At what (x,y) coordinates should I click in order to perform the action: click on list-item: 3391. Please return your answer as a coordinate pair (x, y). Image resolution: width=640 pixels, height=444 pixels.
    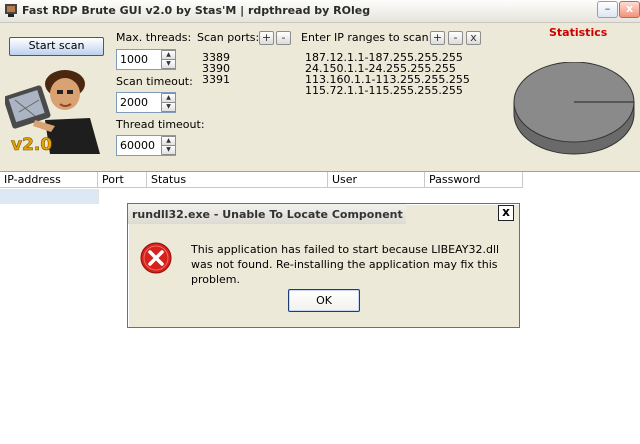
    Looking at the image, I should click on (232, 79).